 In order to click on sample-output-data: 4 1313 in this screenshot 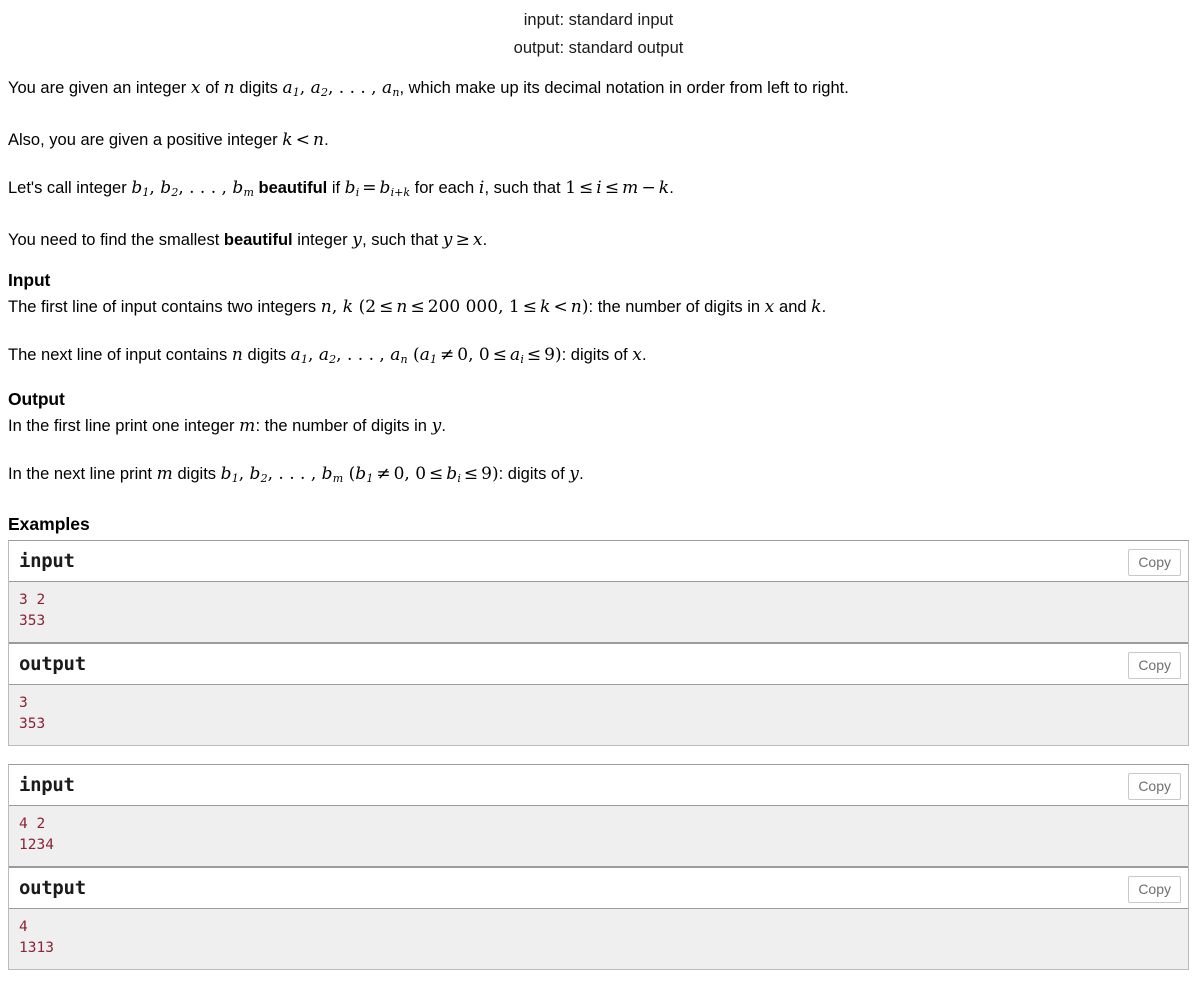, I will do `click(598, 939)`.